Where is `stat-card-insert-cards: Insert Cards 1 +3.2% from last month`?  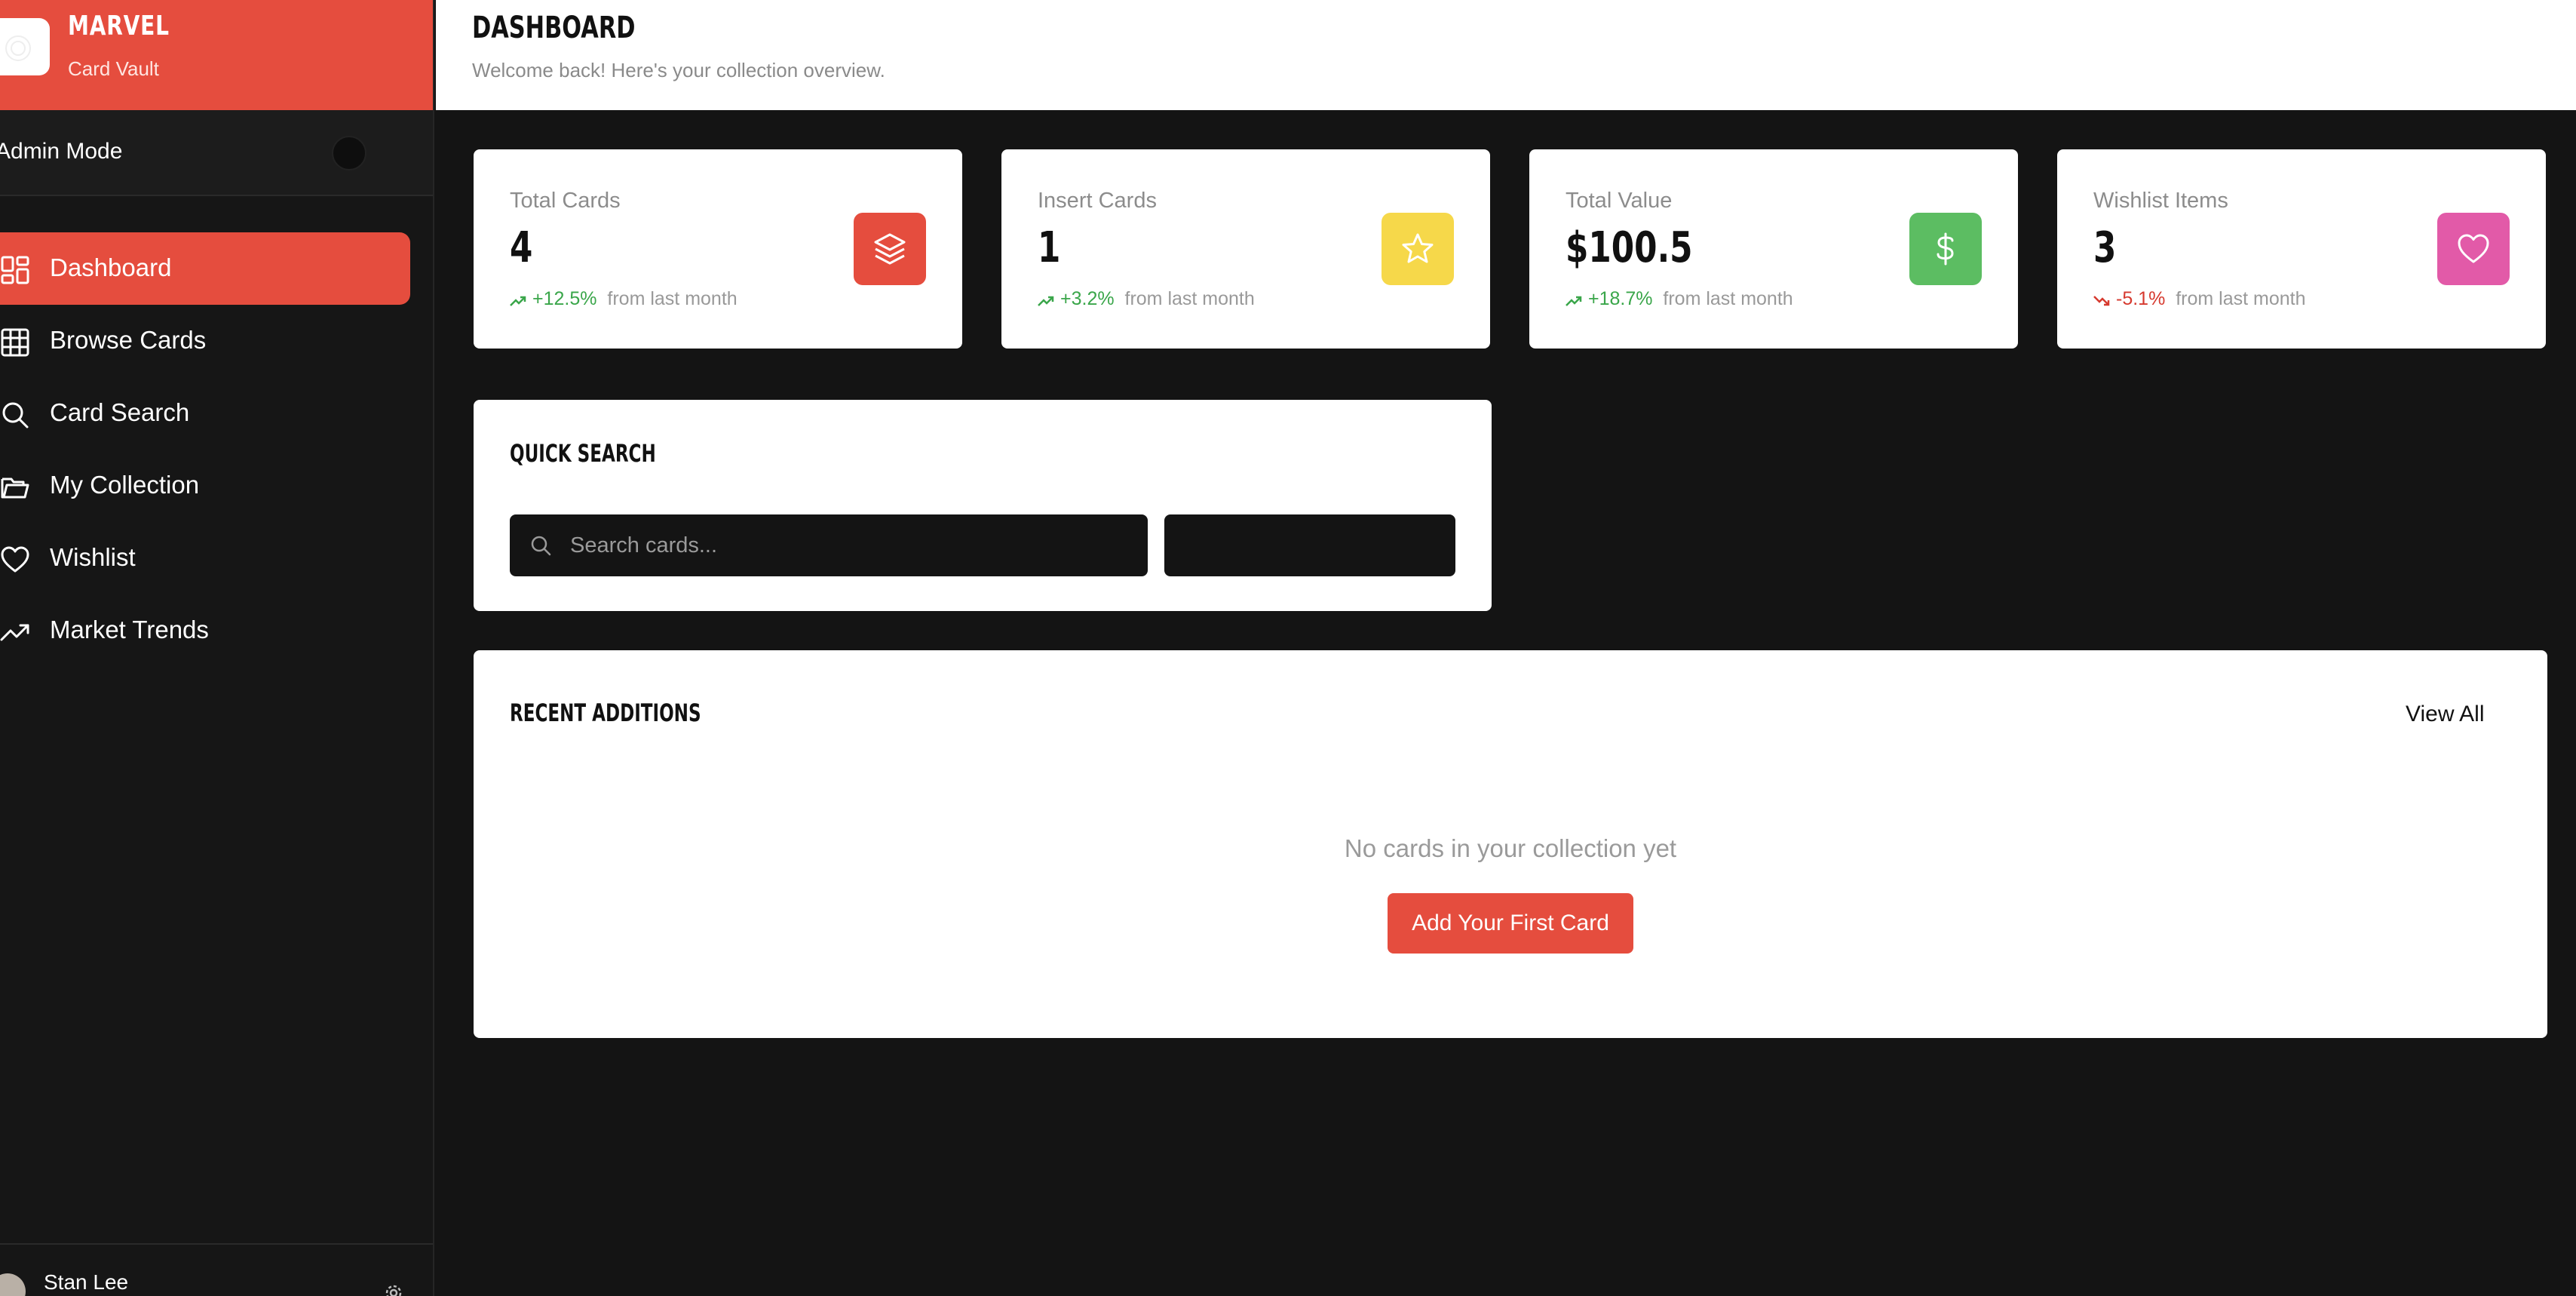 stat-card-insert-cards: Insert Cards 1 +3.2% from last month is located at coordinates (1245, 249).